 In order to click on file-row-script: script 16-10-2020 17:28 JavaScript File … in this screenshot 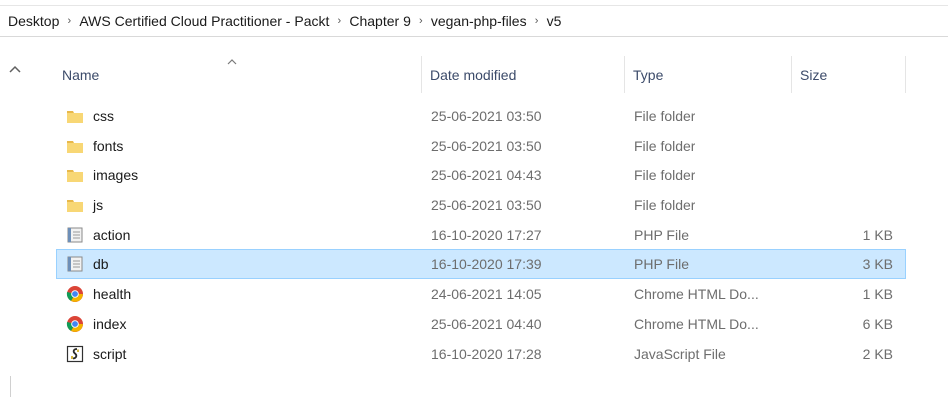, I will do `click(481, 354)`.